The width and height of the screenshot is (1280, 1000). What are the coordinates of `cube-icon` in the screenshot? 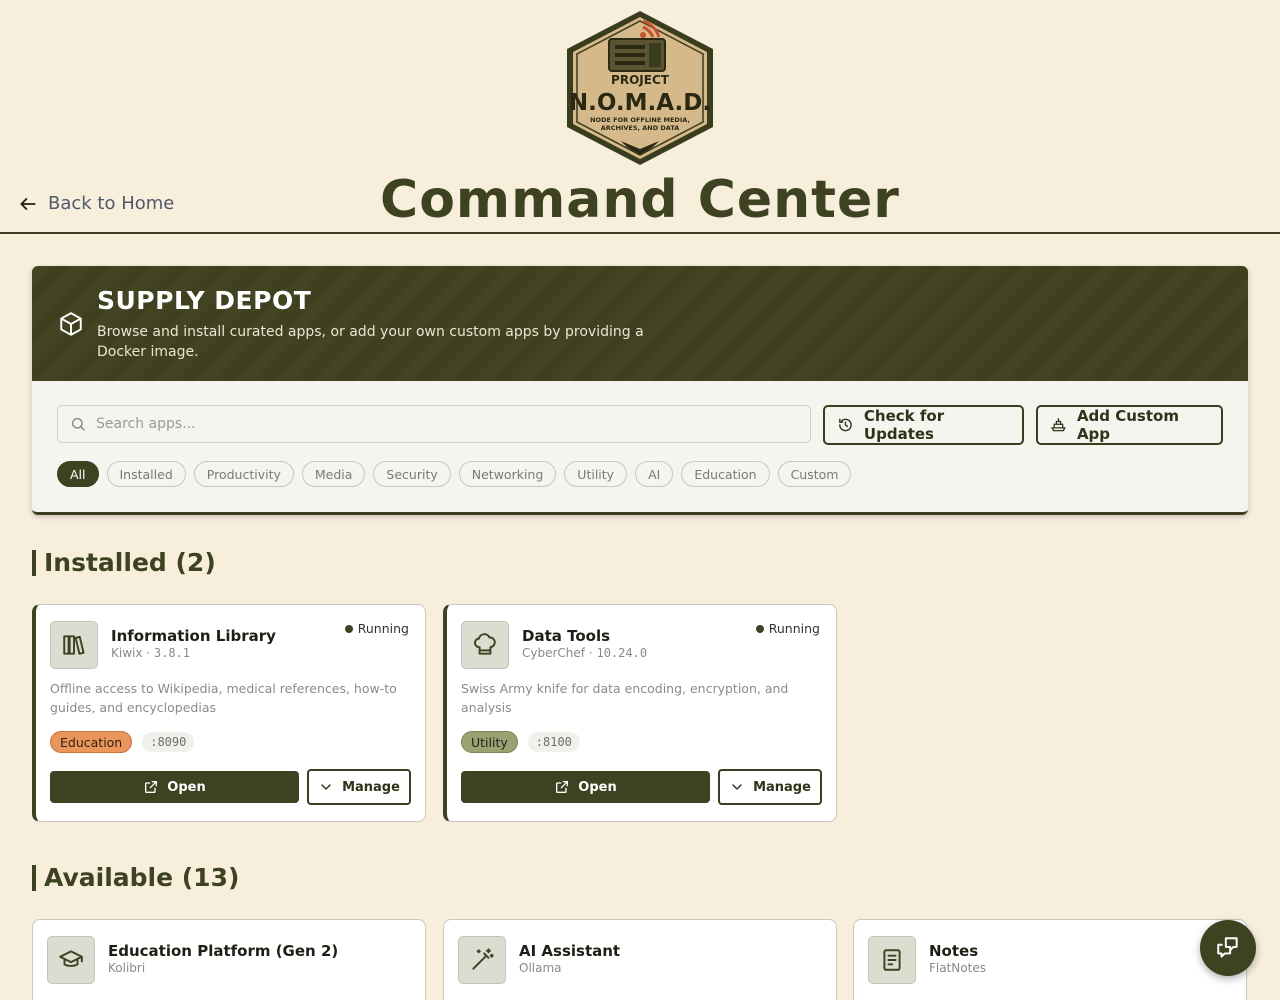 It's located at (71, 324).